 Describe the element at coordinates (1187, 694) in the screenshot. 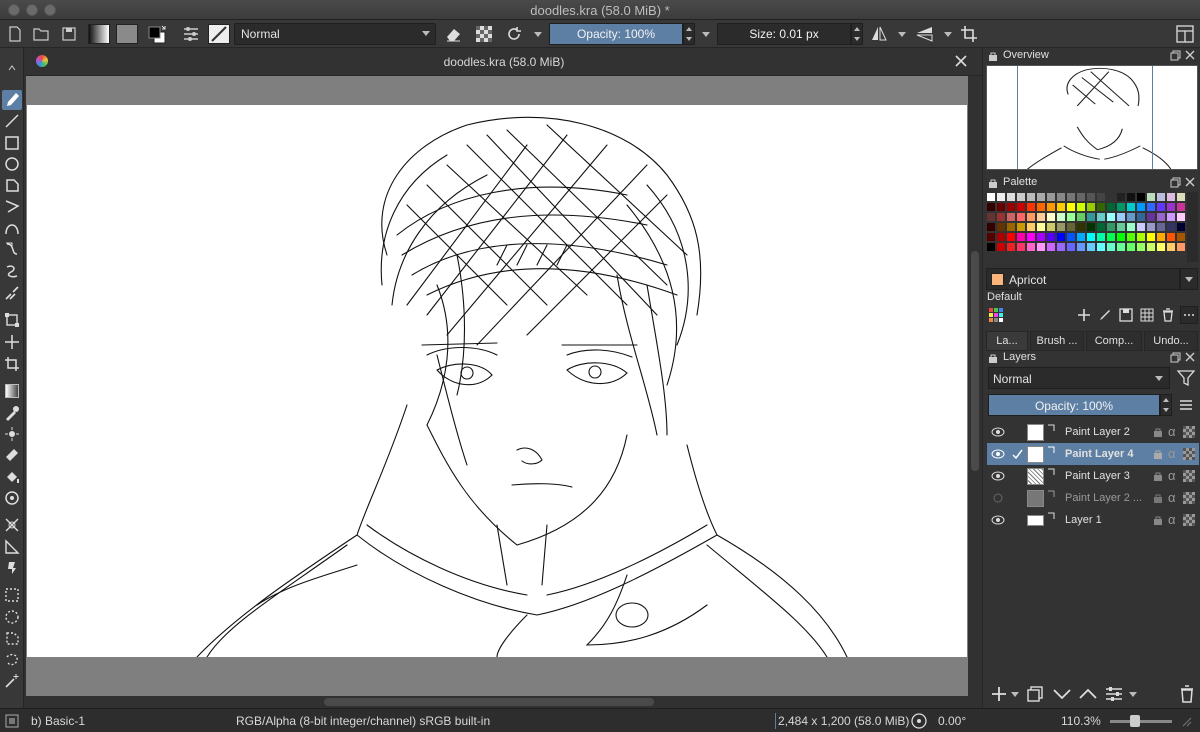

I see `delete-layer-icon` at that location.